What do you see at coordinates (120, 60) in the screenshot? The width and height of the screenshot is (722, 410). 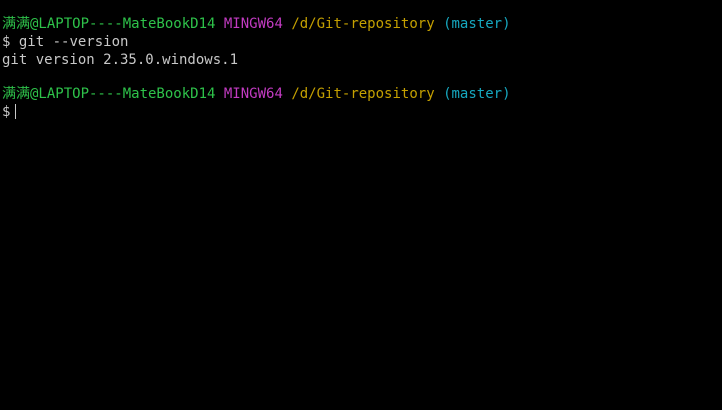 I see `command-output: git version 2.35.0.windows.1` at bounding box center [120, 60].